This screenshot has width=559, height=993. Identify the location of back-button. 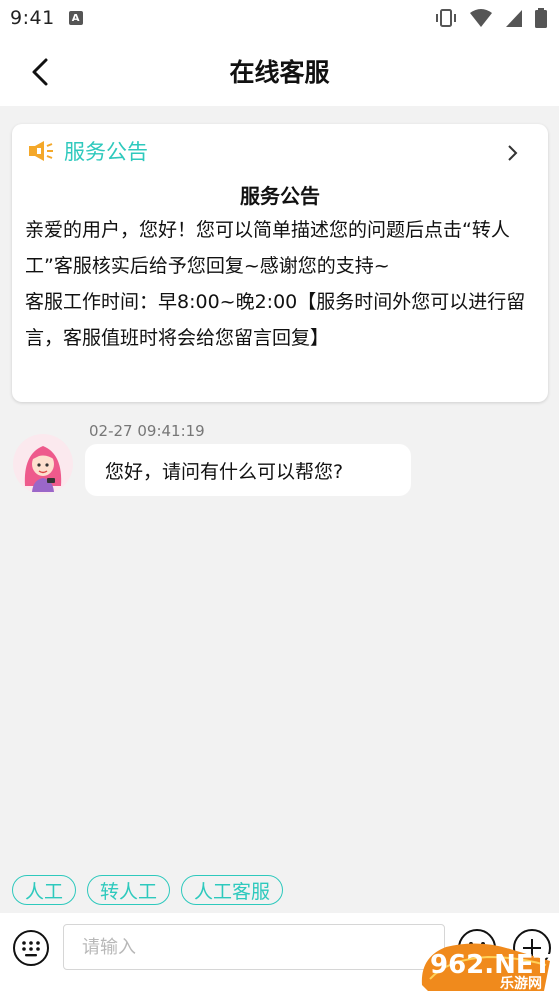
(40, 72).